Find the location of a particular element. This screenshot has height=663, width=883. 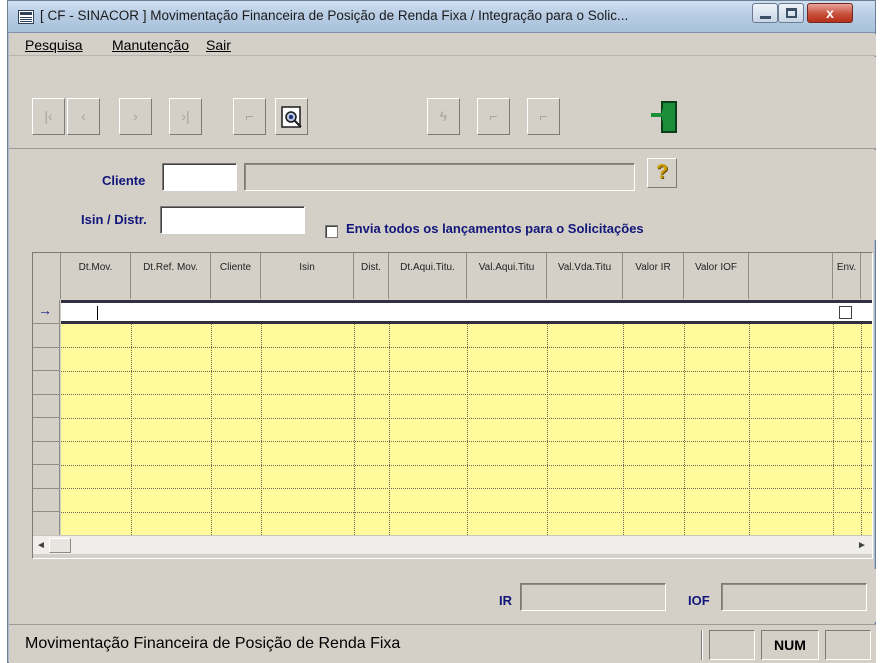

ir-total-field is located at coordinates (593, 597).